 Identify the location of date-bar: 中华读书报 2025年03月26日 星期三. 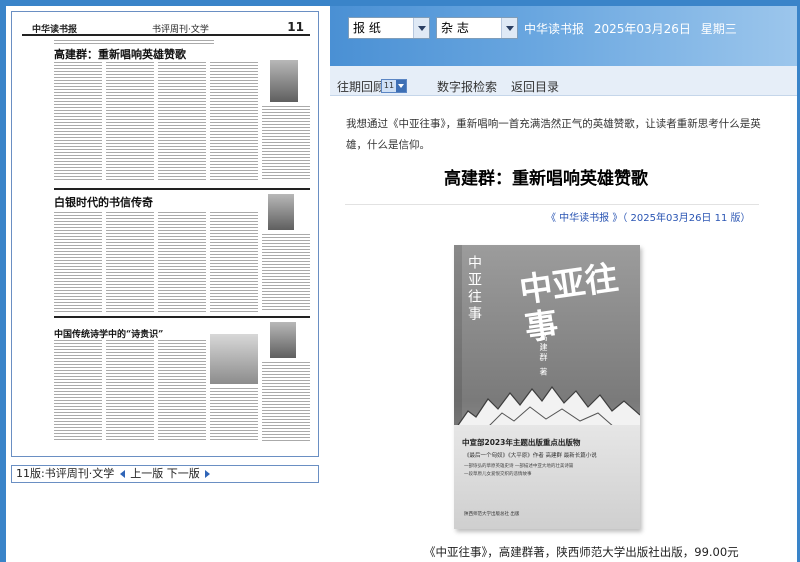
(633, 28).